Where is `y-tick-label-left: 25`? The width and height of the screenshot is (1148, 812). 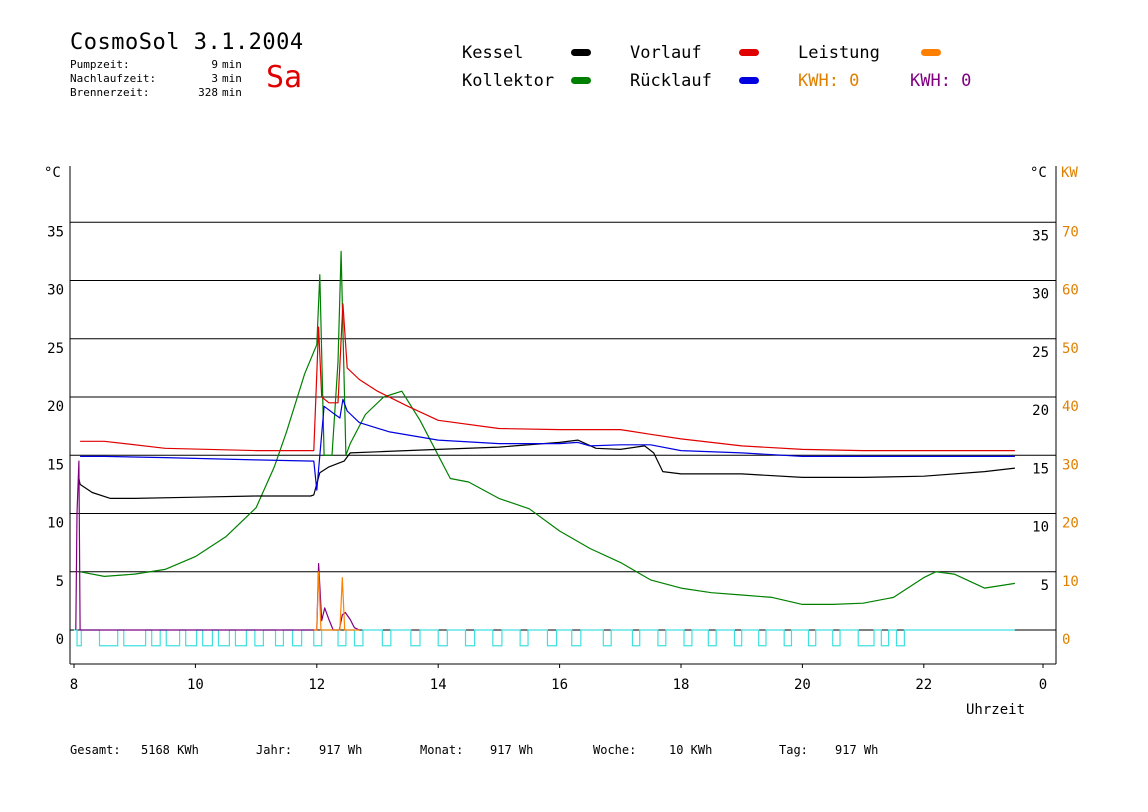 y-tick-label-left: 25 is located at coordinates (55, 349).